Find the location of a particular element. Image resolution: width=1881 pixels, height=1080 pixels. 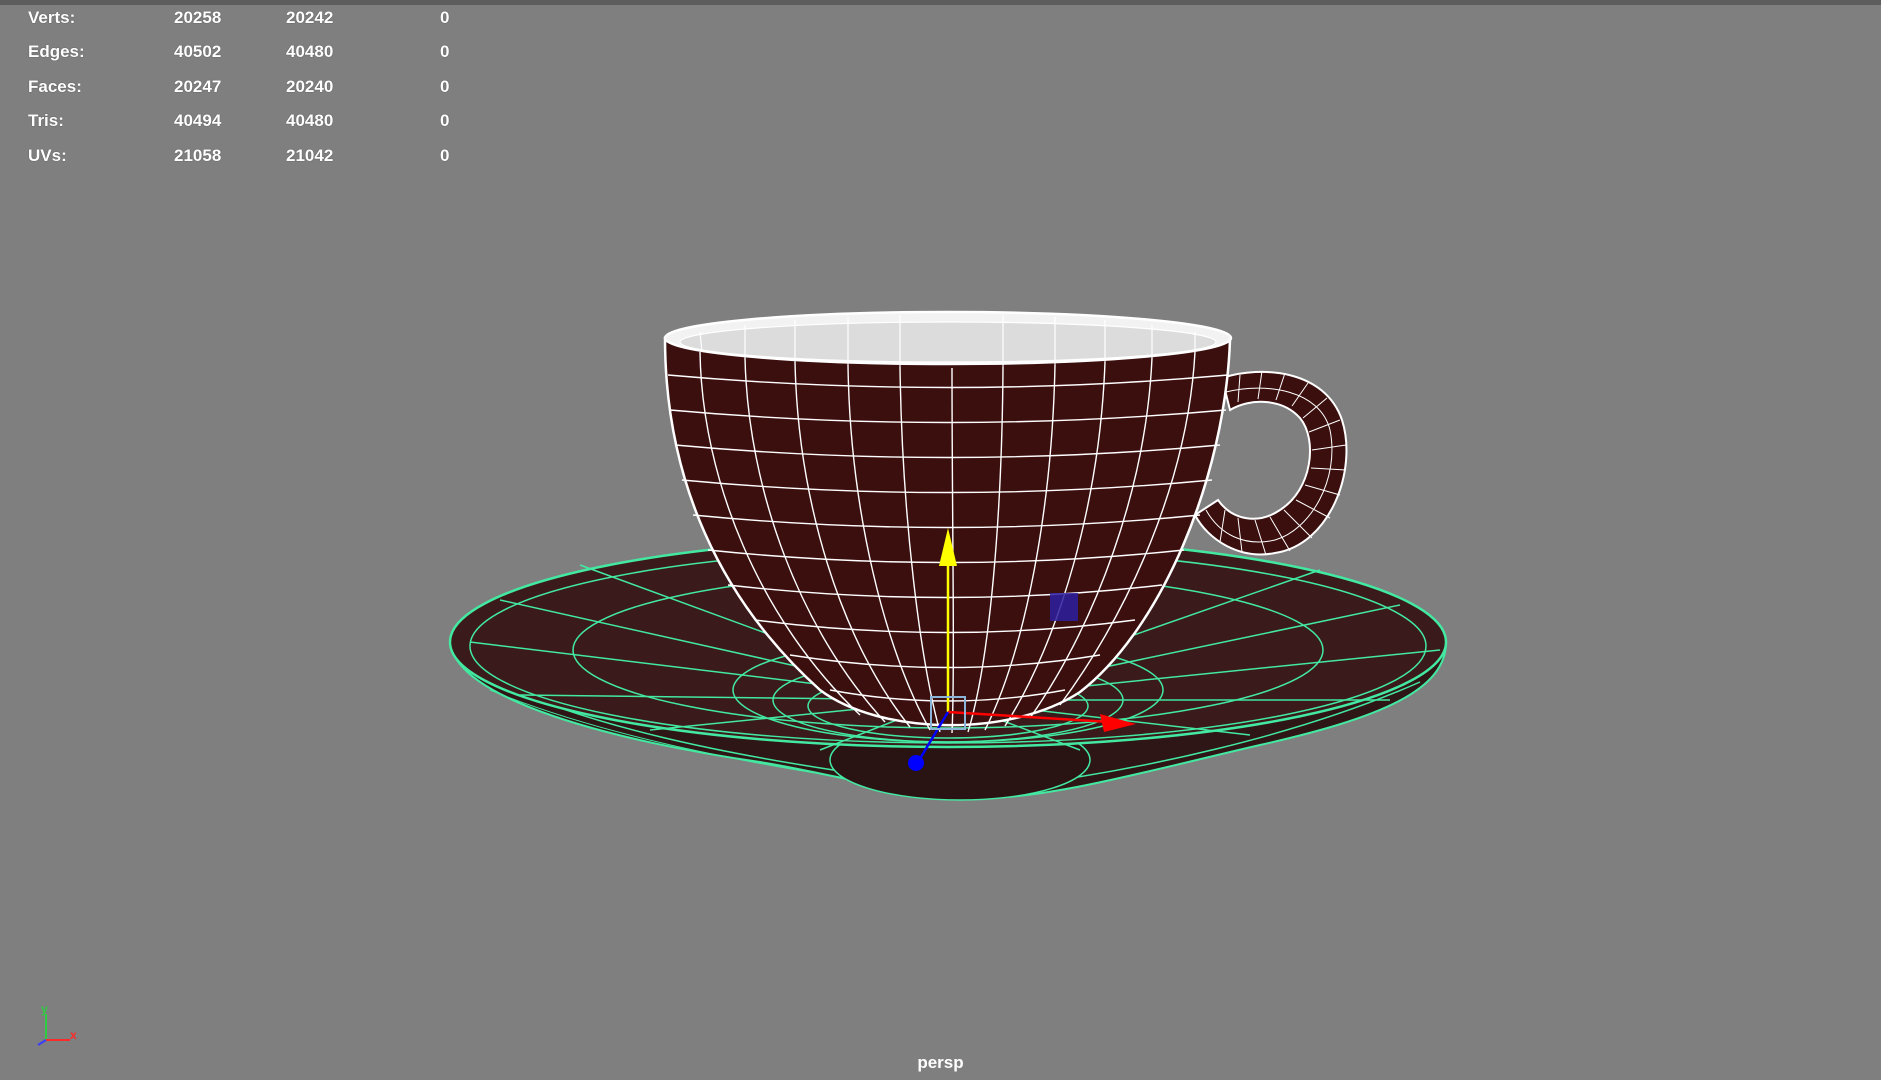

axis-x-label: x is located at coordinates (73, 1035).